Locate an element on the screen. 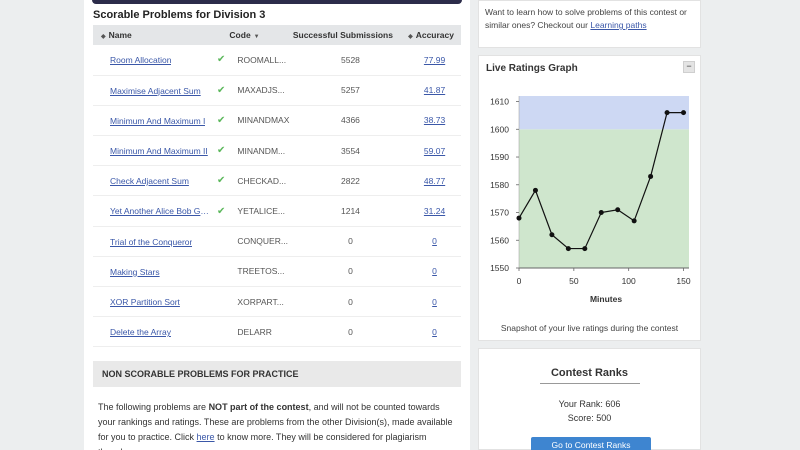 Image resolution: width=800 pixels, height=450 pixels. successful-submissions: 4366 is located at coordinates (350, 120).